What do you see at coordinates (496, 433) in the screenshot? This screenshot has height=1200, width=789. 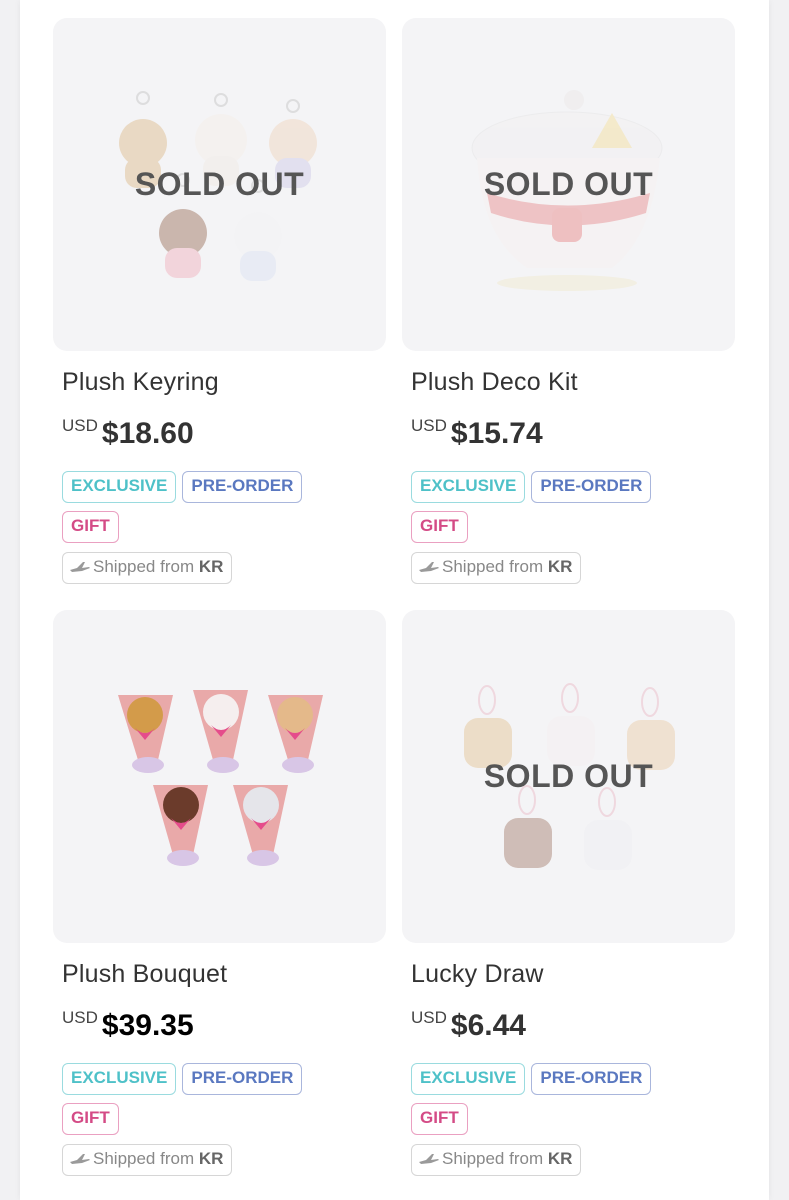 I see `price-value: $15.74` at bounding box center [496, 433].